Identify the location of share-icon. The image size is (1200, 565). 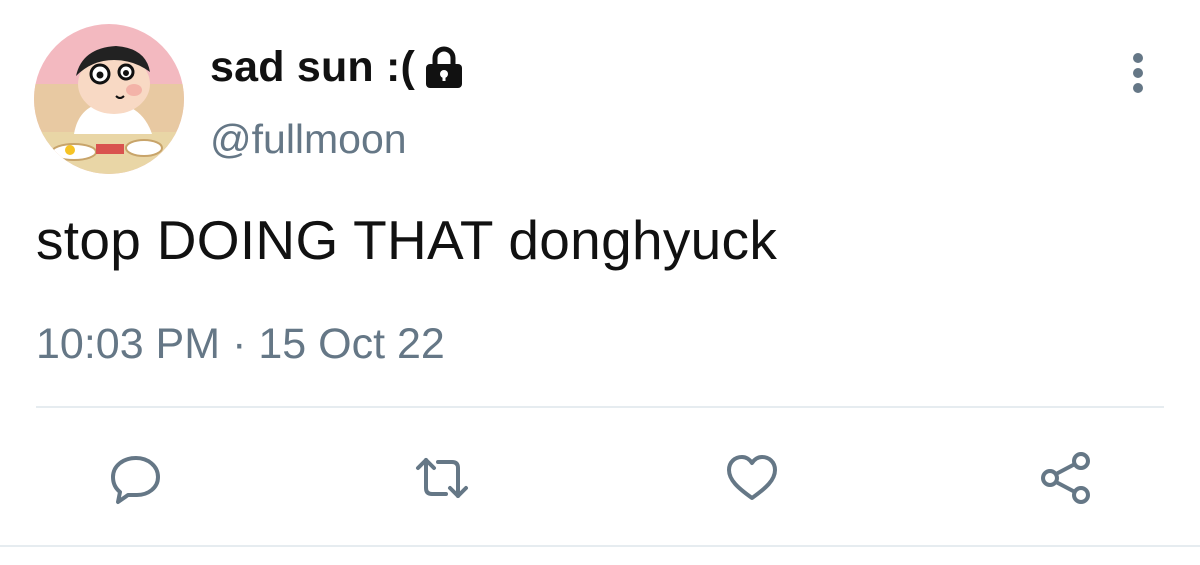
(1065, 478).